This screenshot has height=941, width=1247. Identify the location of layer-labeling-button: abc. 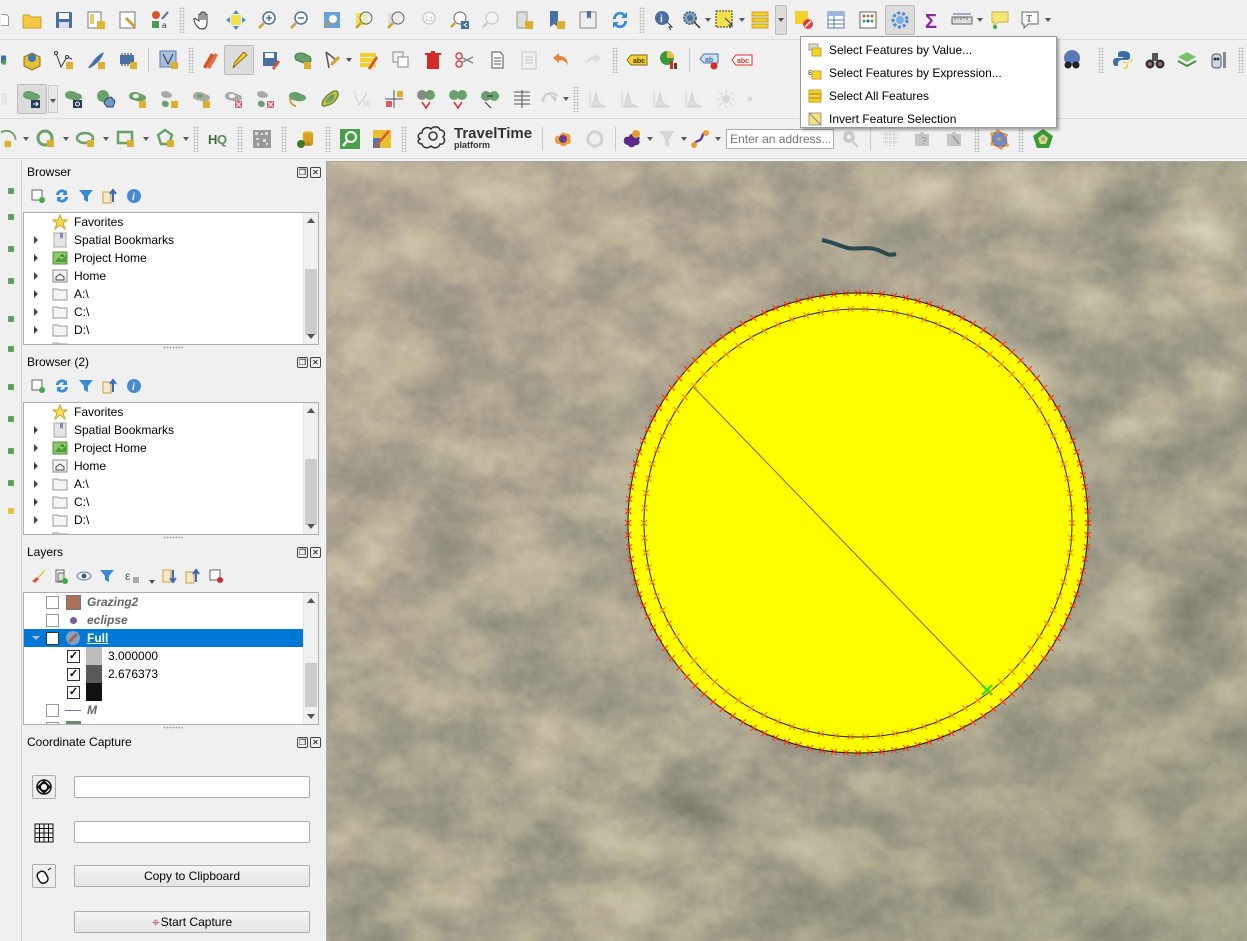
(637, 60).